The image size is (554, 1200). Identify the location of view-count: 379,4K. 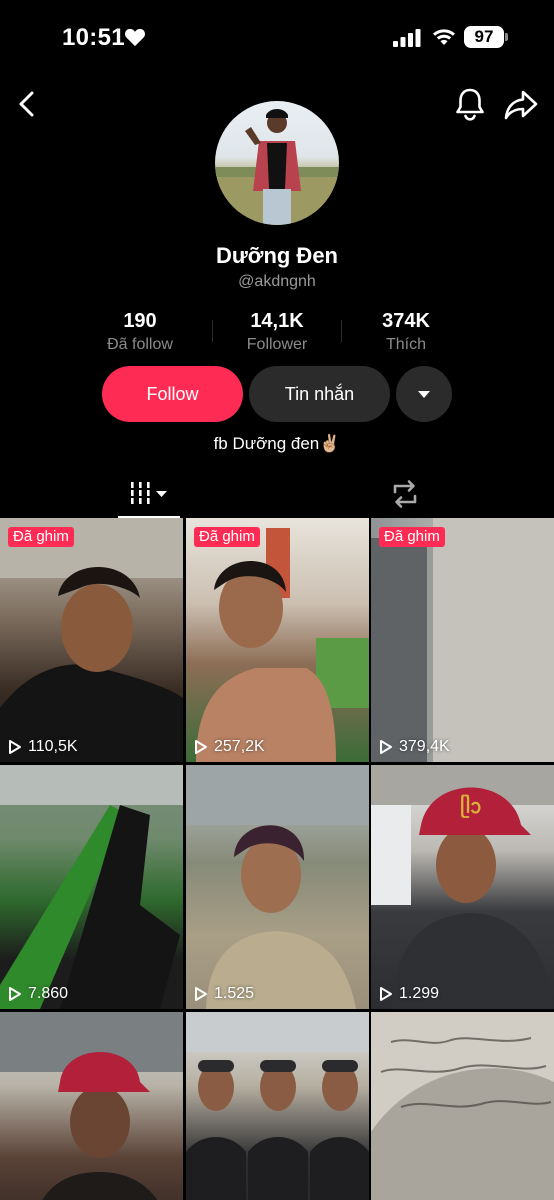
(414, 747).